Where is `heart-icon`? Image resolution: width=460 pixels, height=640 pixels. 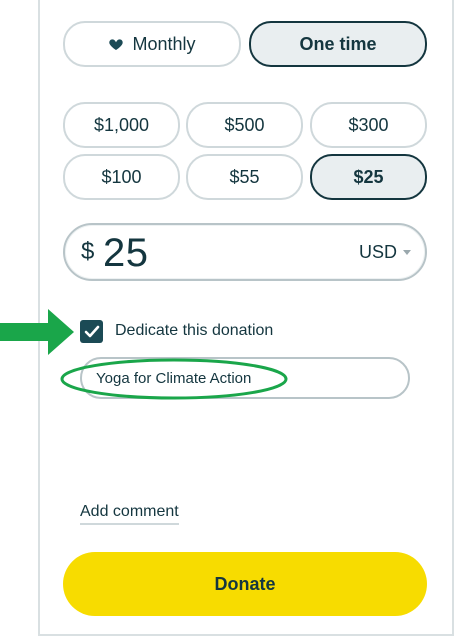 heart-icon is located at coordinates (116, 44).